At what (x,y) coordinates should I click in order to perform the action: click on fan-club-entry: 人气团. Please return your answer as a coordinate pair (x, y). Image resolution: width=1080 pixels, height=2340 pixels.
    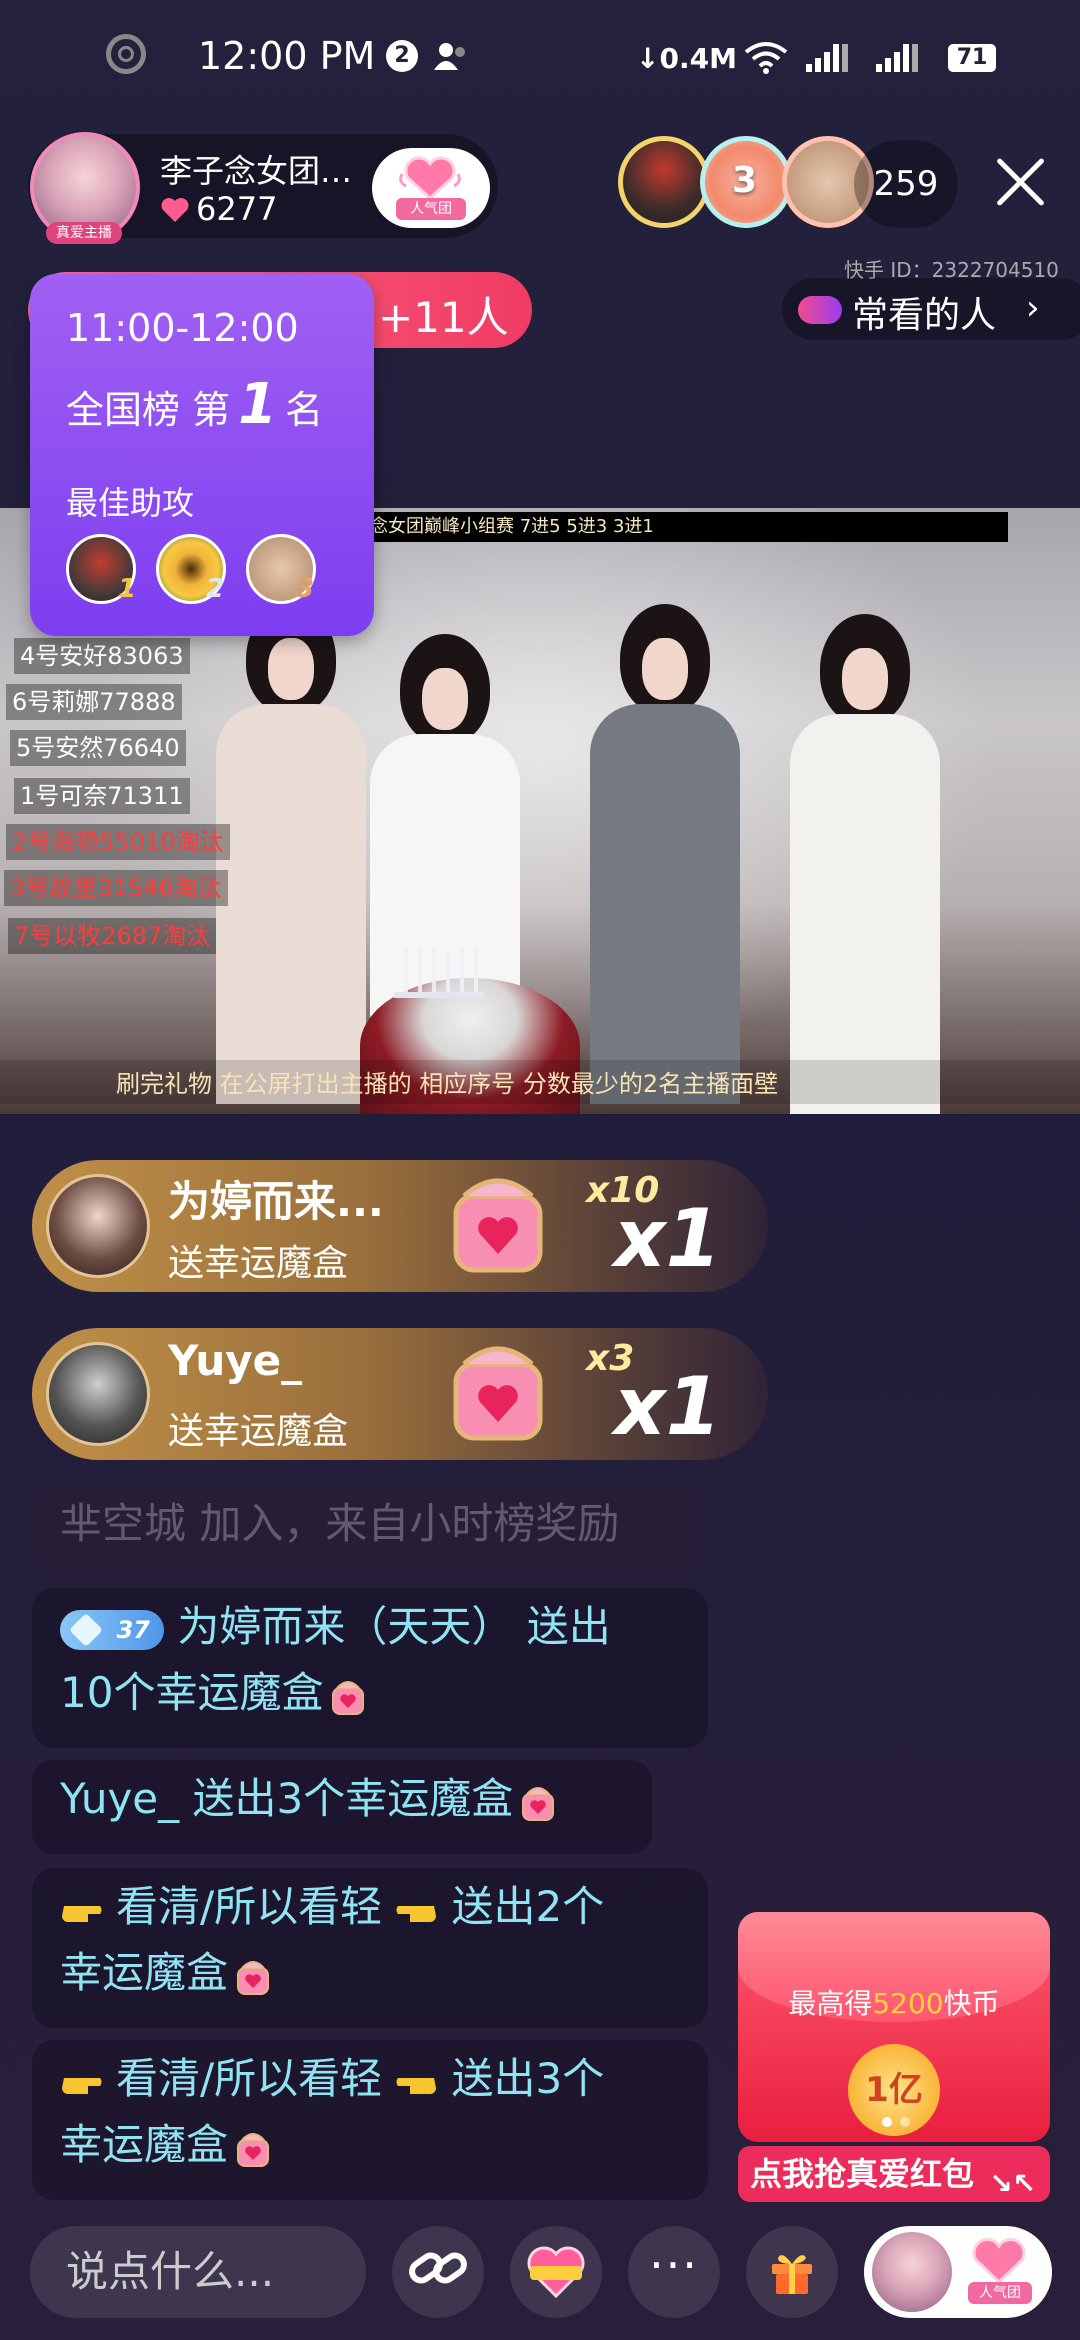
    Looking at the image, I should click on (958, 2272).